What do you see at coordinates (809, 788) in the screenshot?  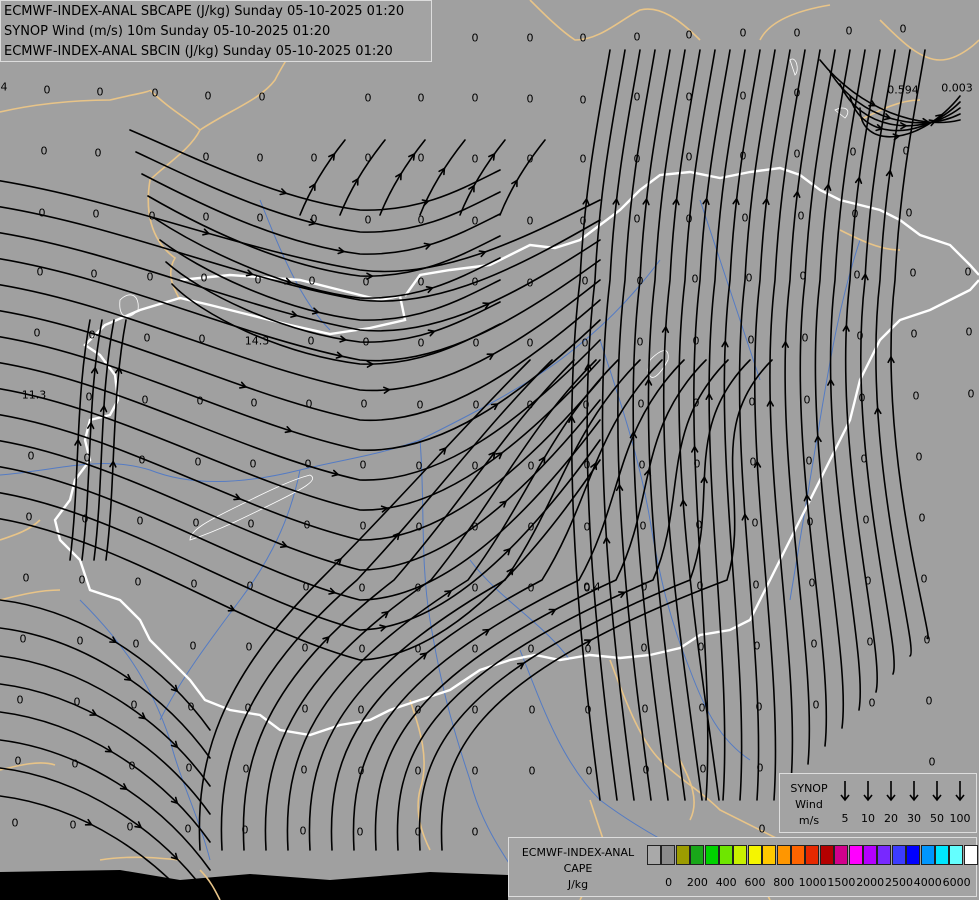 I see `wind-legend-title-1: SYNOP` at bounding box center [809, 788].